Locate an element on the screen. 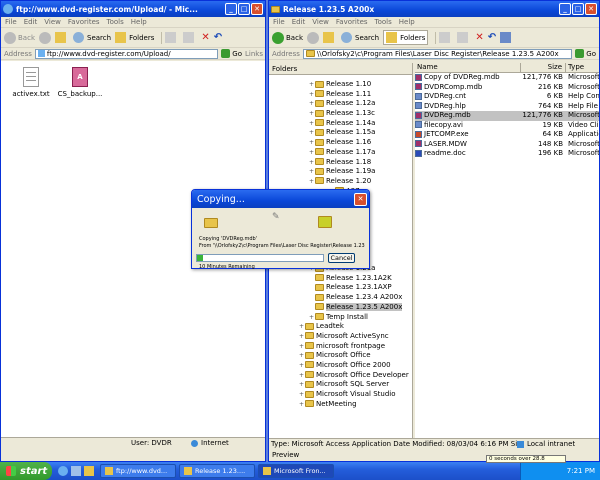 This screenshot has width=600, height=480. move-to-button is located at coordinates (172, 37).